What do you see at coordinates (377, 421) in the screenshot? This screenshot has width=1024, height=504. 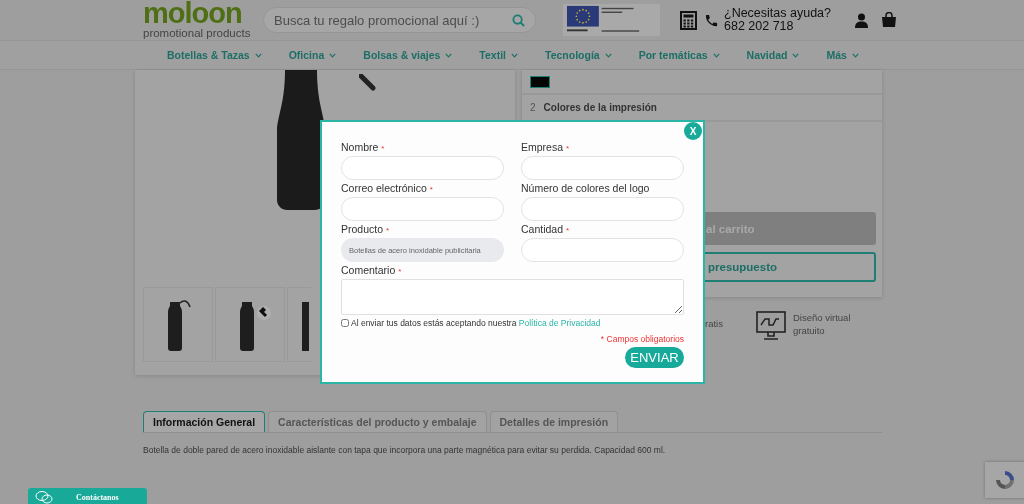 I see `tab: Características del producto y embalaje` at bounding box center [377, 421].